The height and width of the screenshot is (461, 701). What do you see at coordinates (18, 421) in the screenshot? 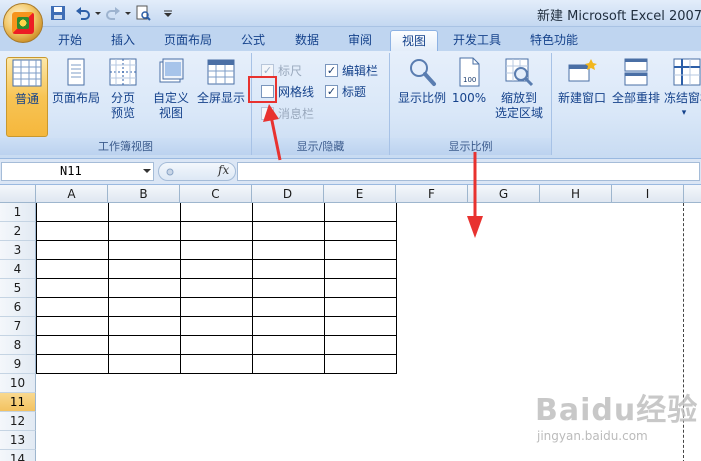
I see `row-header-12: 12` at bounding box center [18, 421].